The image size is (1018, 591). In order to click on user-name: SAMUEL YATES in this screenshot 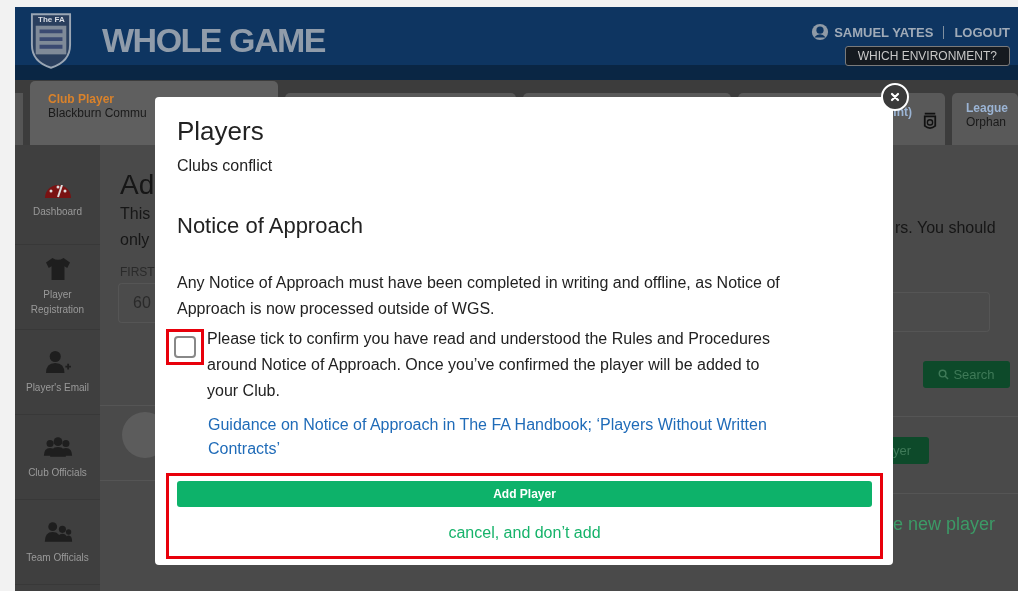, I will do `click(884, 32)`.